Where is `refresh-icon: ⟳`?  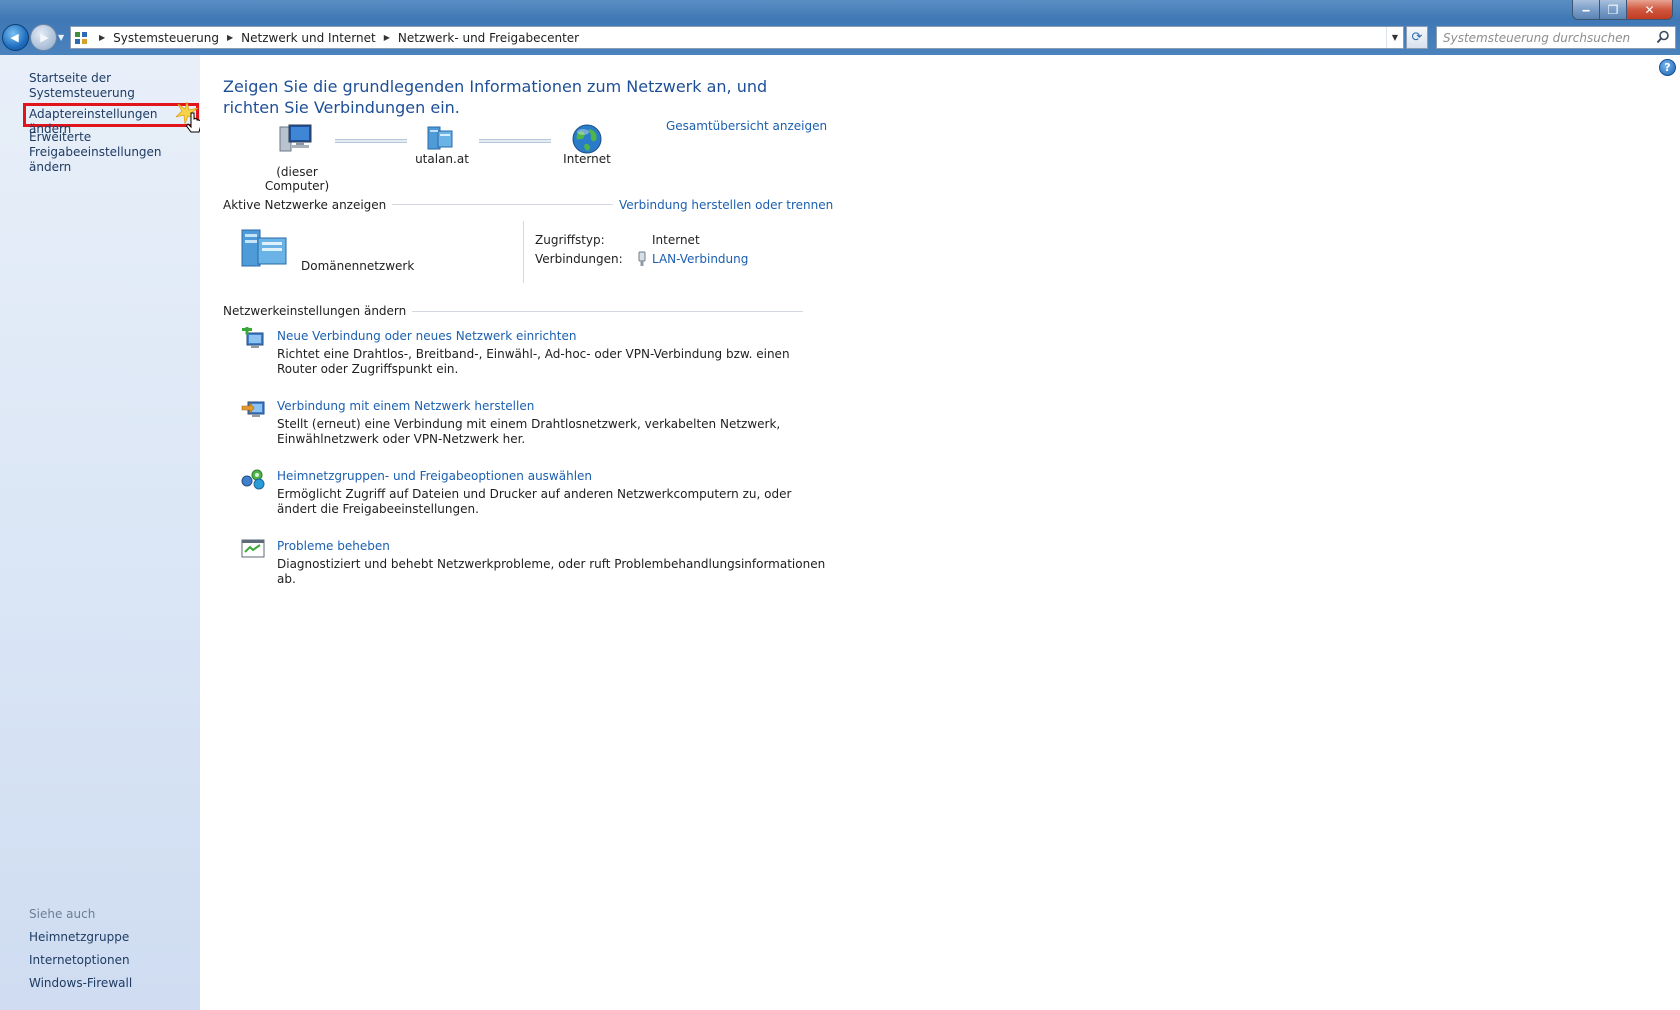
refresh-icon: ⟳ is located at coordinates (1417, 37).